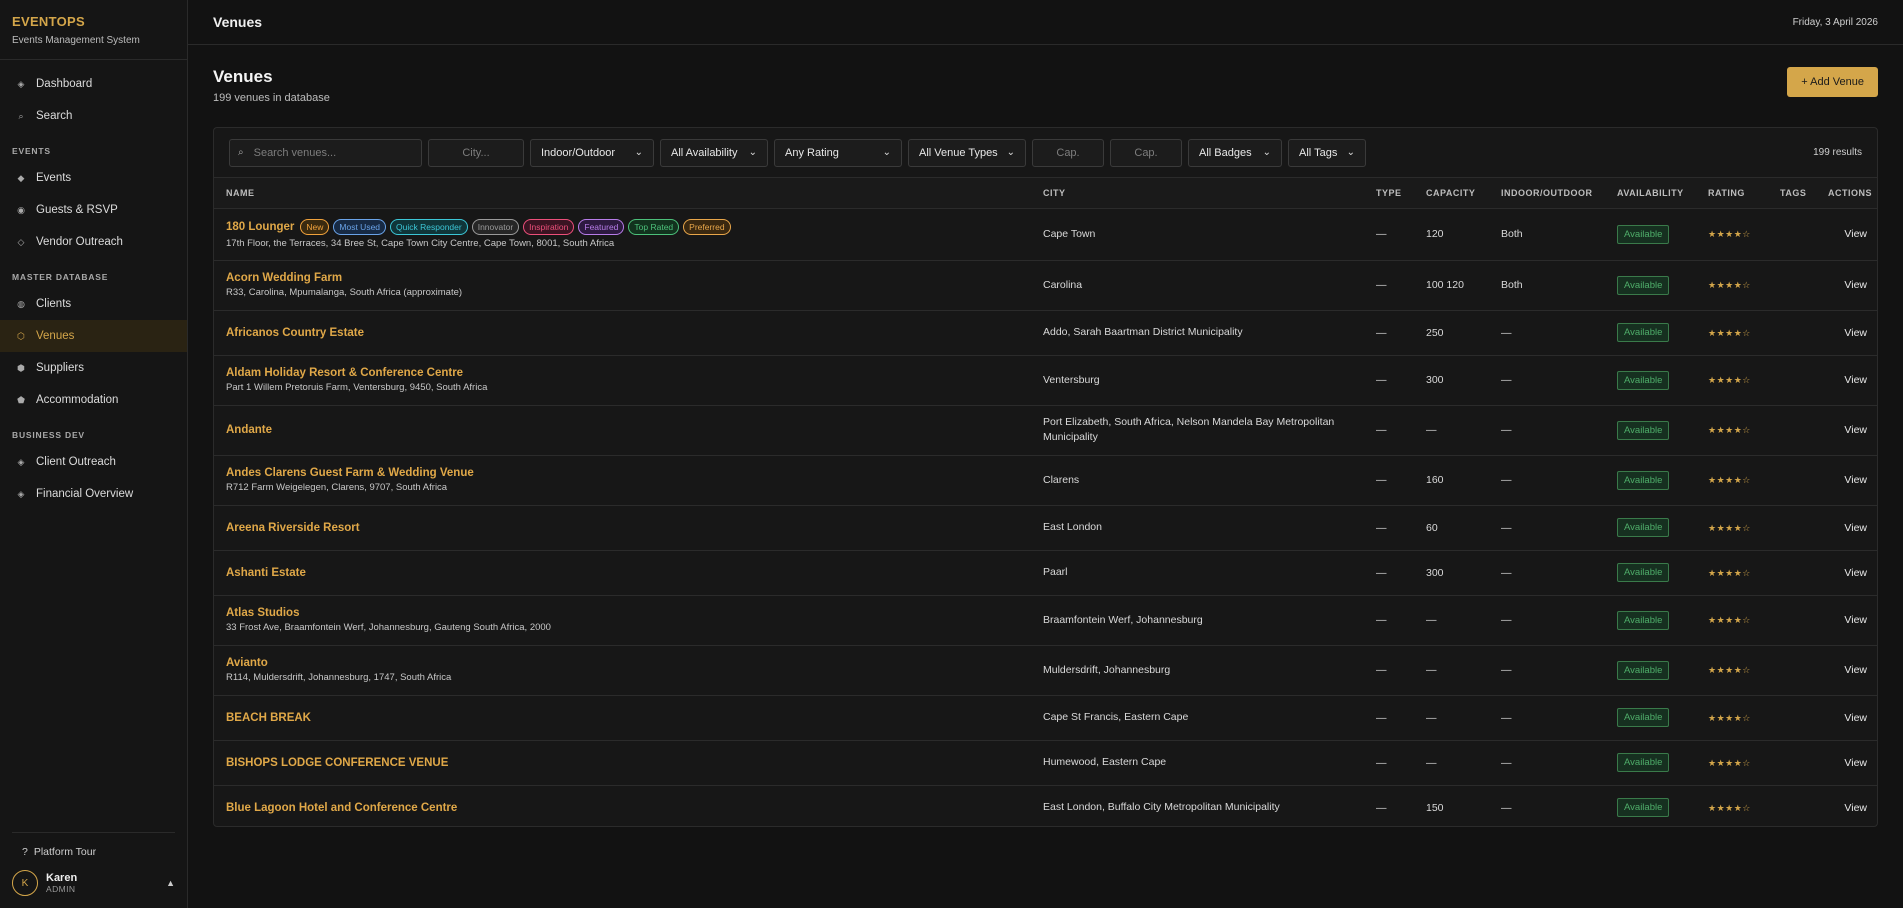 Image resolution: width=1903 pixels, height=908 pixels. Describe the element at coordinates (1792, 193) in the screenshot. I see `column-header: TAGS` at that location.